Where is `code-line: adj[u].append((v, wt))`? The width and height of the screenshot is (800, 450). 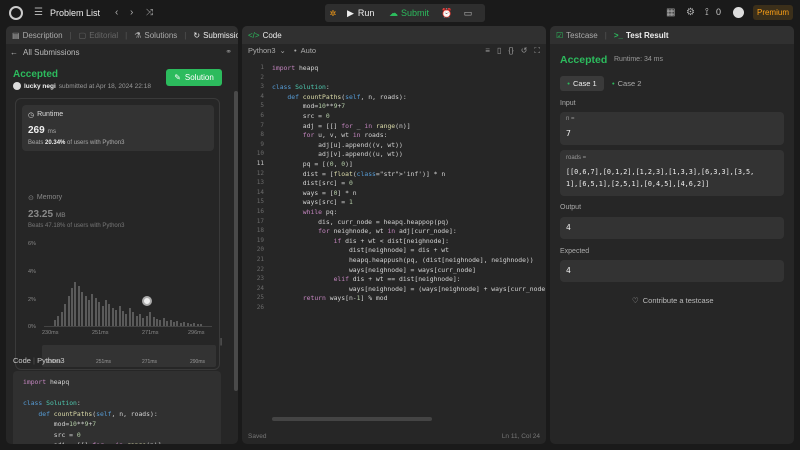
code-line: adj[u].append((v, wt)) is located at coordinates (337, 144).